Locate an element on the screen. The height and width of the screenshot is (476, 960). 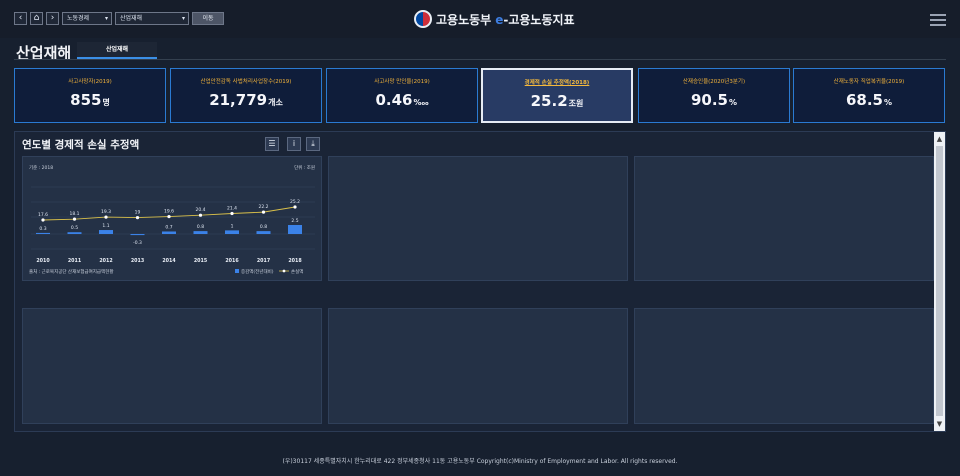
line-label: 19.3 is located at coordinates (106, 212).